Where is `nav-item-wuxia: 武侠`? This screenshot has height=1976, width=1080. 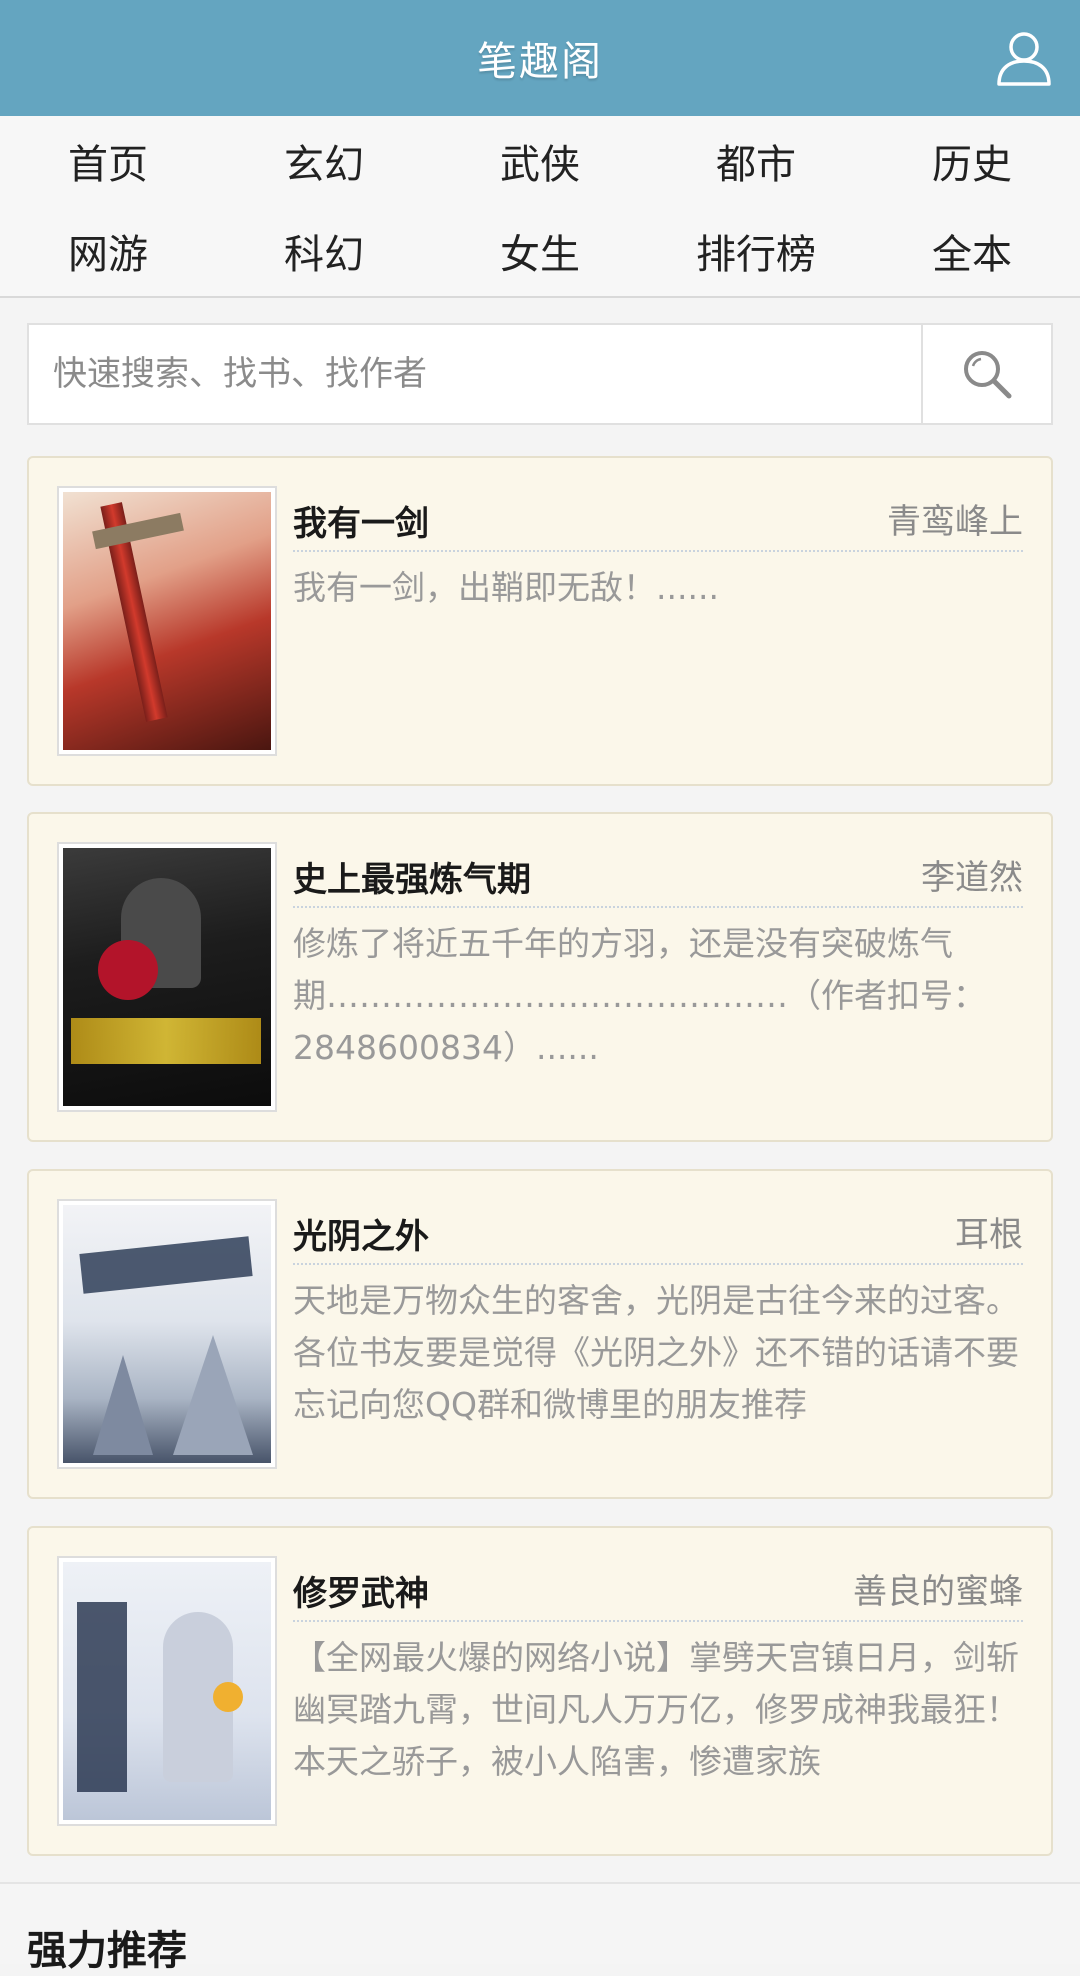 nav-item-wuxia: 武侠 is located at coordinates (540, 161).